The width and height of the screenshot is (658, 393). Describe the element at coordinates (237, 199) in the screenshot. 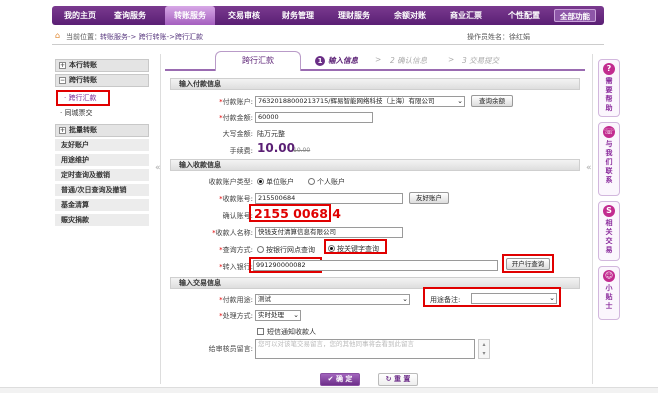

I see `label-text: 收款账号:` at that location.